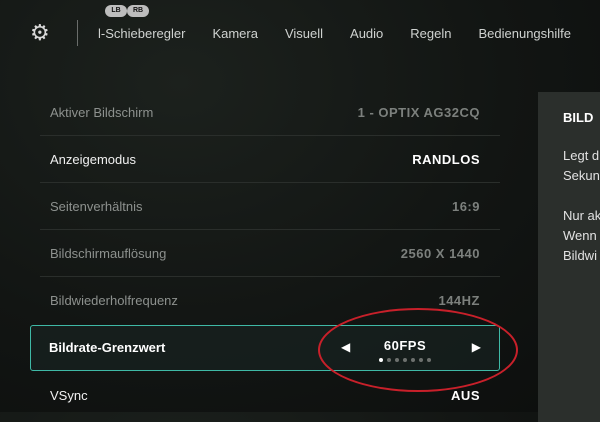 The image size is (600, 422). What do you see at coordinates (418, 112) in the screenshot?
I see `setting-value: 1 - OPTIX AG32CQ` at bounding box center [418, 112].